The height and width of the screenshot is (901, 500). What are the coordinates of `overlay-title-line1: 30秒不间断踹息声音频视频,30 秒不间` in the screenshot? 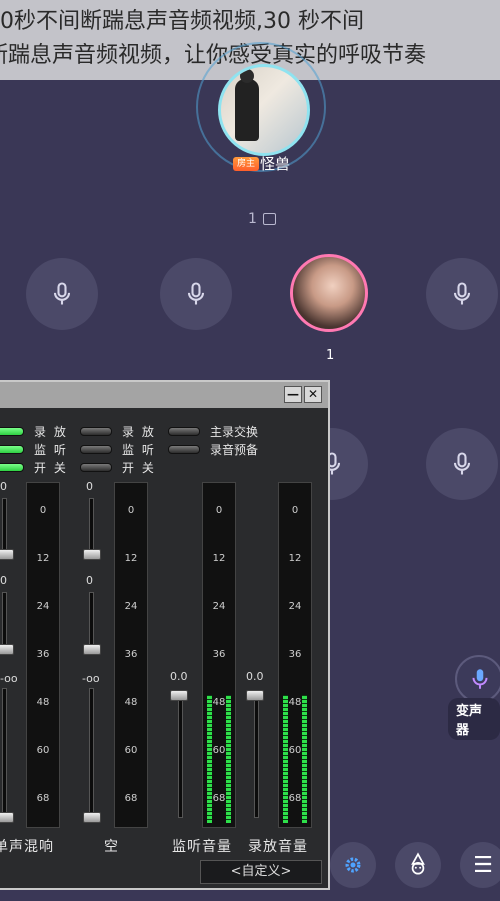 It's located at (182, 21).